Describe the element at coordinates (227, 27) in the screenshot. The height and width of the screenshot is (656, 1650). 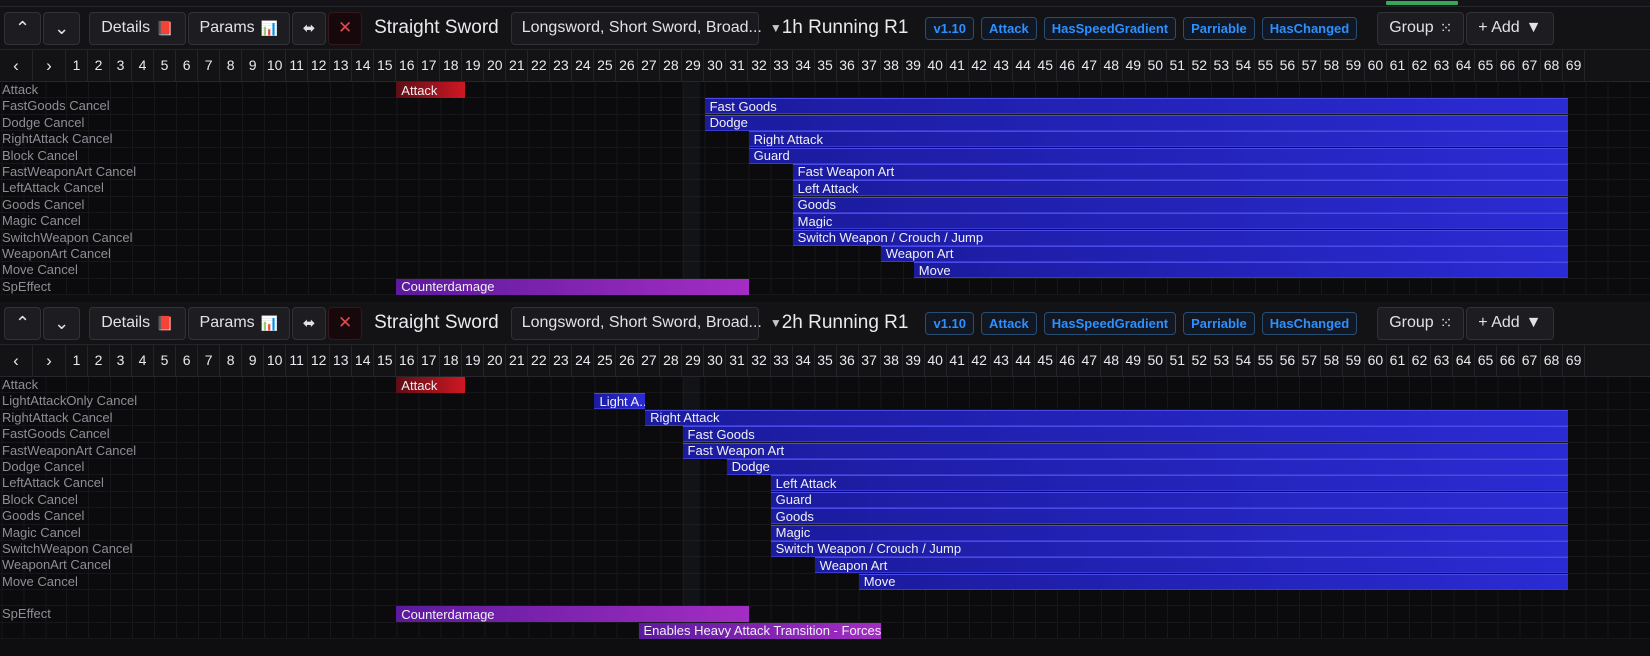
I see `params-label: Params` at that location.